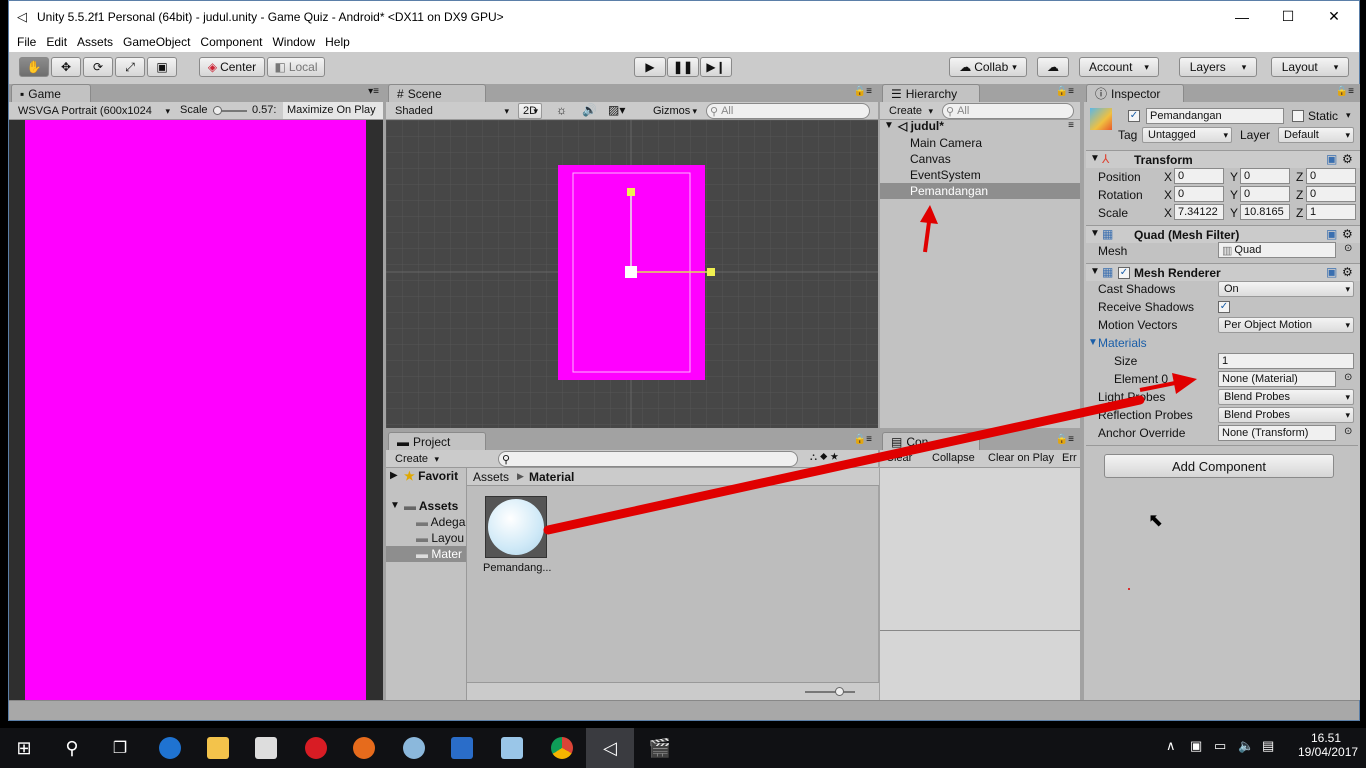  I want to click on paint-button, so click(414, 748).